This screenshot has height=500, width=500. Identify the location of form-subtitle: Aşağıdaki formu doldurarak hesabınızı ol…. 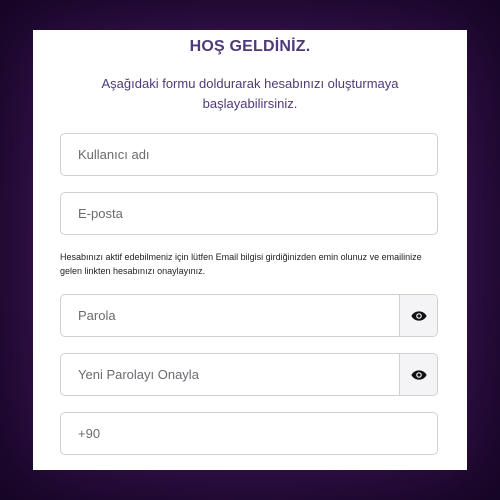
(250, 93).